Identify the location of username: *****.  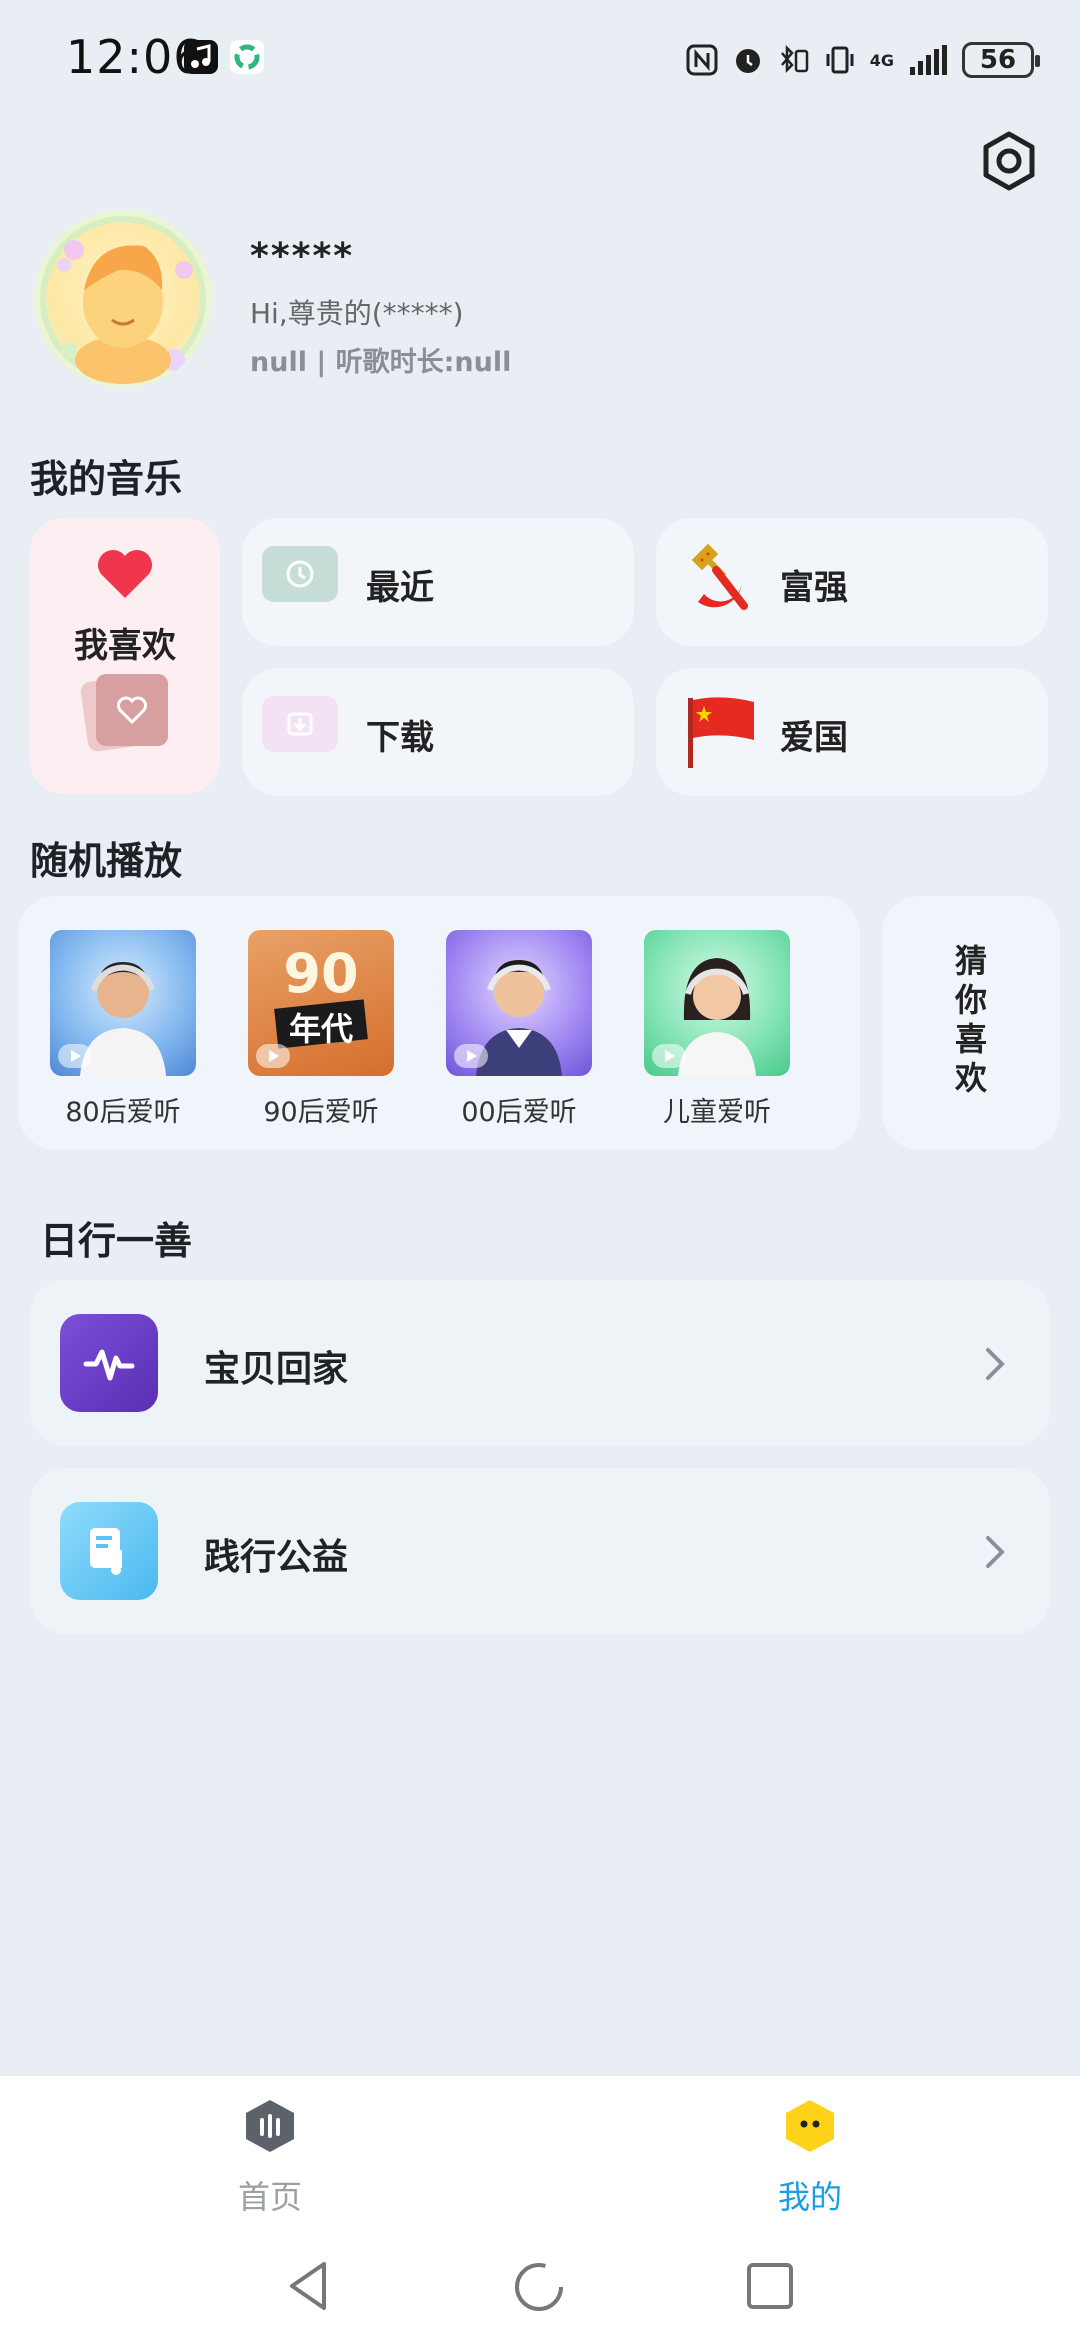
(302, 256).